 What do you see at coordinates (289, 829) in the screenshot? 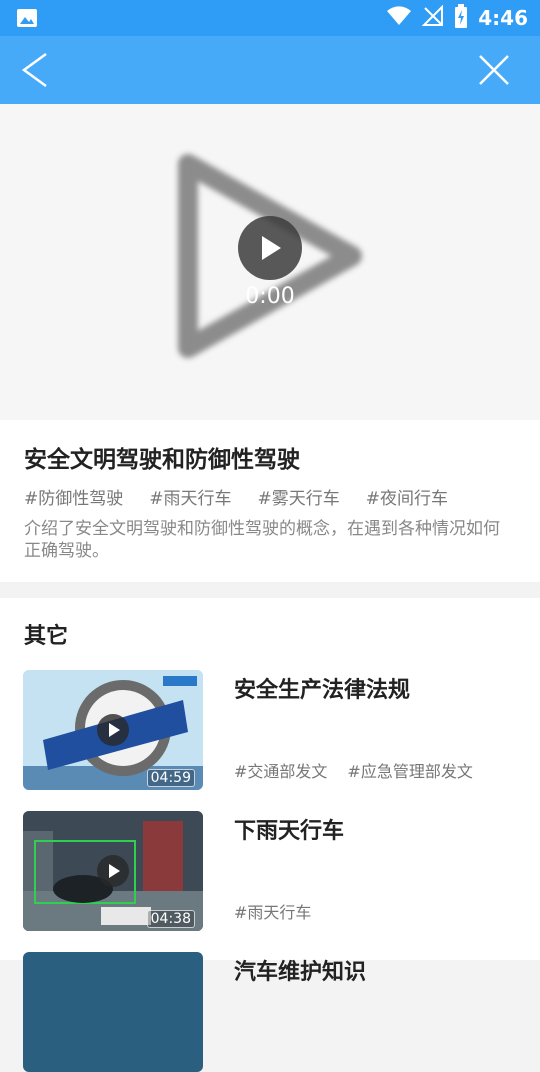
I see `video-item-title: 下雨天行车` at bounding box center [289, 829].